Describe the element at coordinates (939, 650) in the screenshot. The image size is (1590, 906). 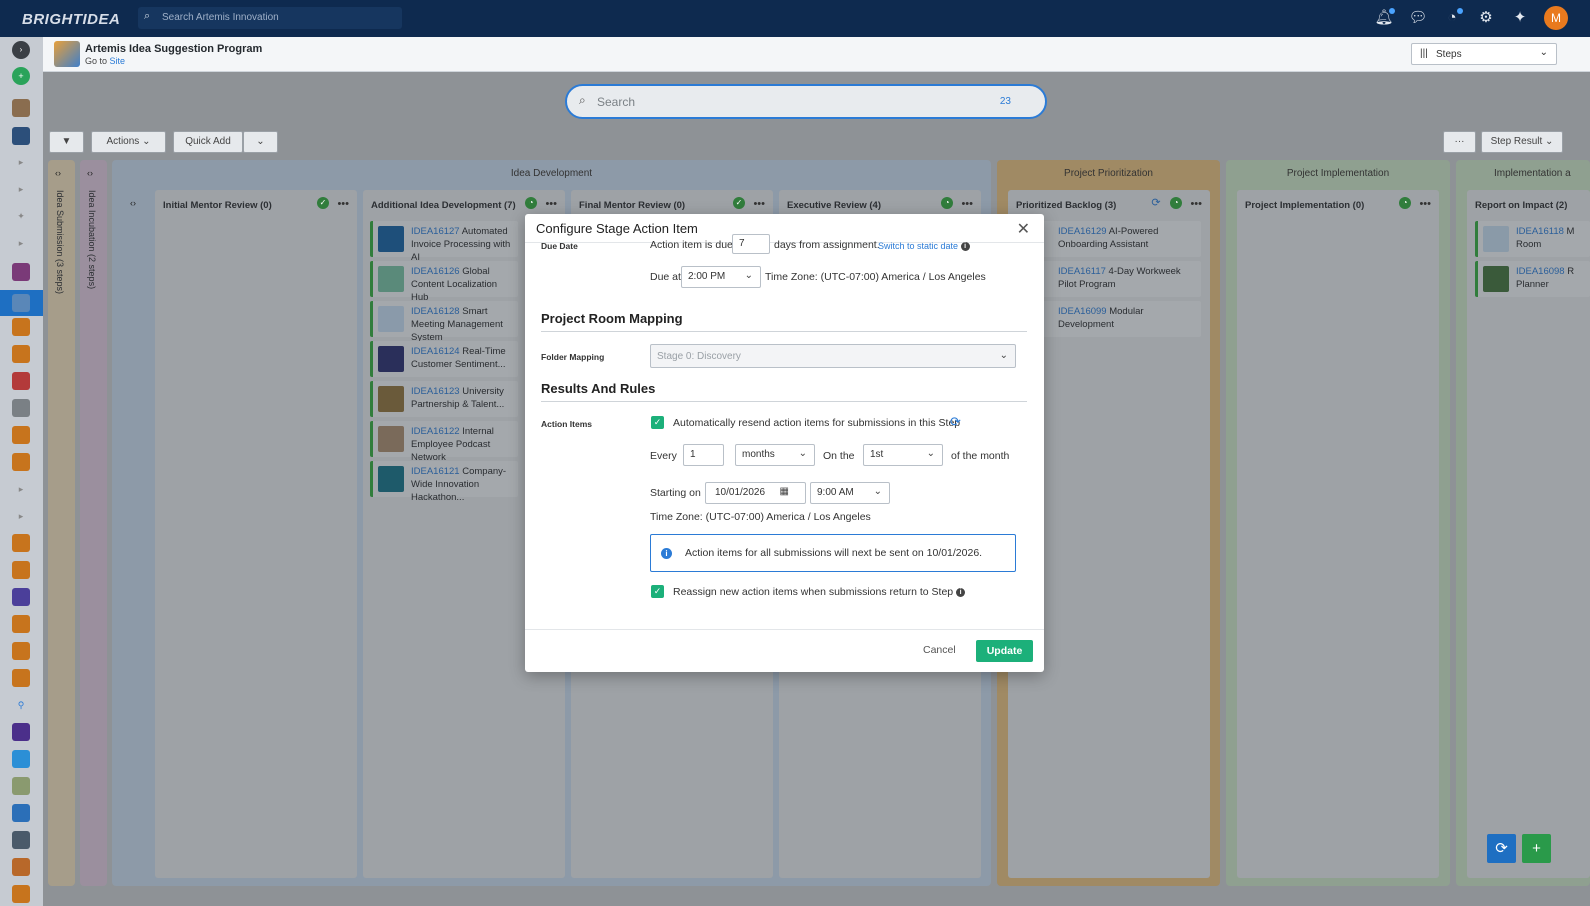
I see `cancel-button: Cancel` at that location.